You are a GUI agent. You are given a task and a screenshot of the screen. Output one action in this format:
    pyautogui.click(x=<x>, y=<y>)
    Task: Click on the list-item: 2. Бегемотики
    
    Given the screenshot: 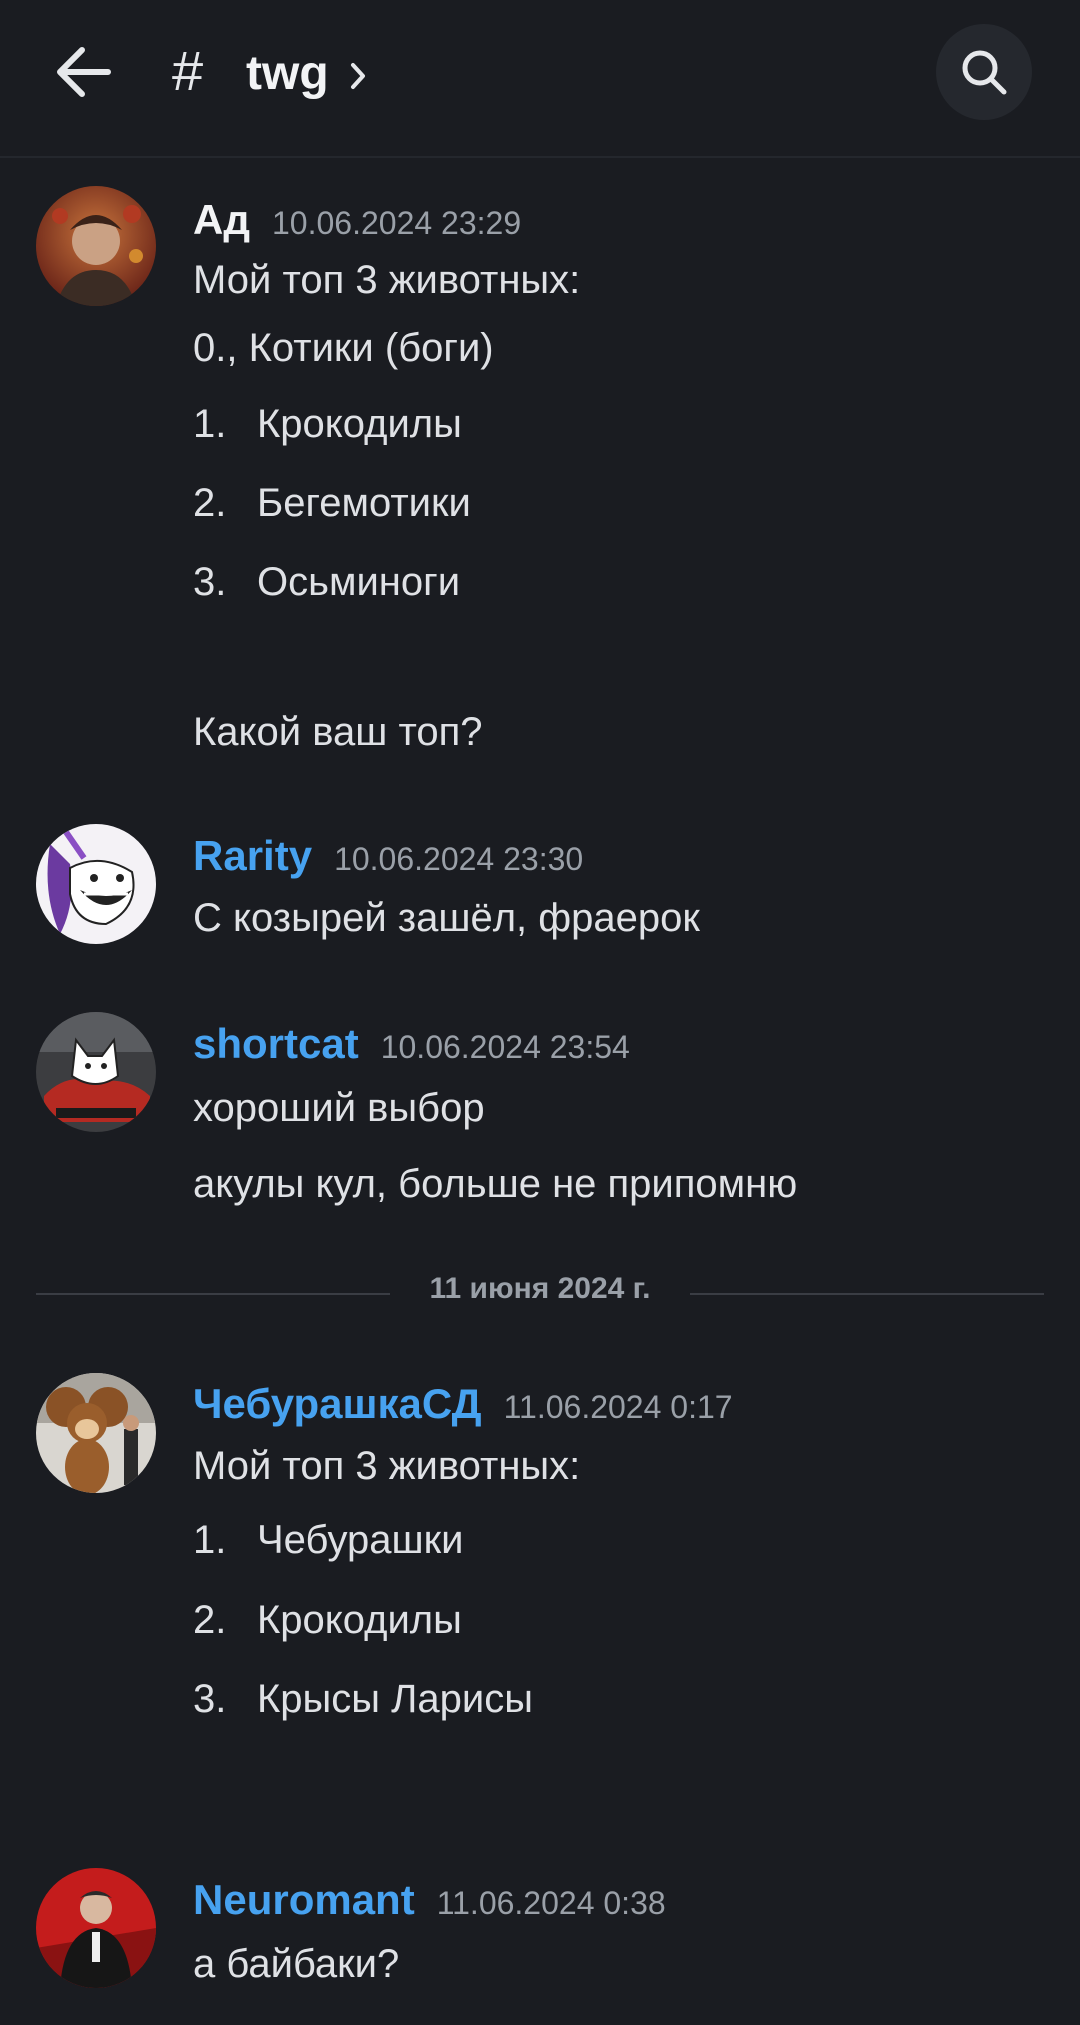 What is the action you would take?
    pyautogui.click(x=332, y=503)
    